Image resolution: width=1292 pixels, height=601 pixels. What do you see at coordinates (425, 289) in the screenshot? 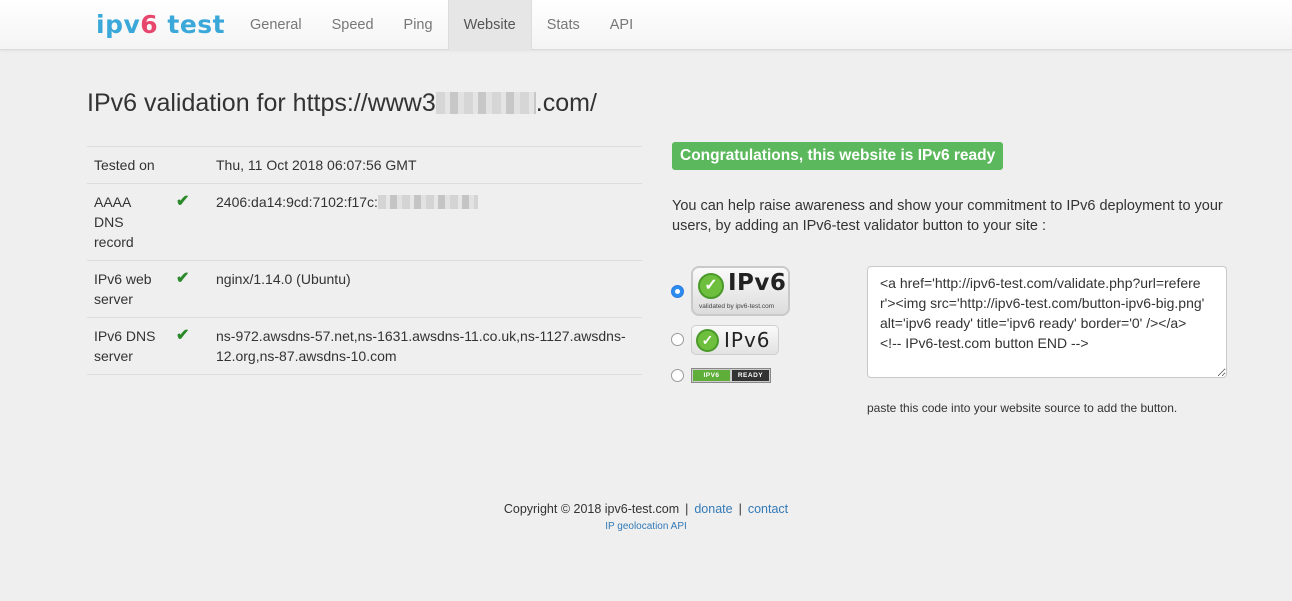
I see `row-value: nginx/1.14.0 (Ubuntu)` at bounding box center [425, 289].